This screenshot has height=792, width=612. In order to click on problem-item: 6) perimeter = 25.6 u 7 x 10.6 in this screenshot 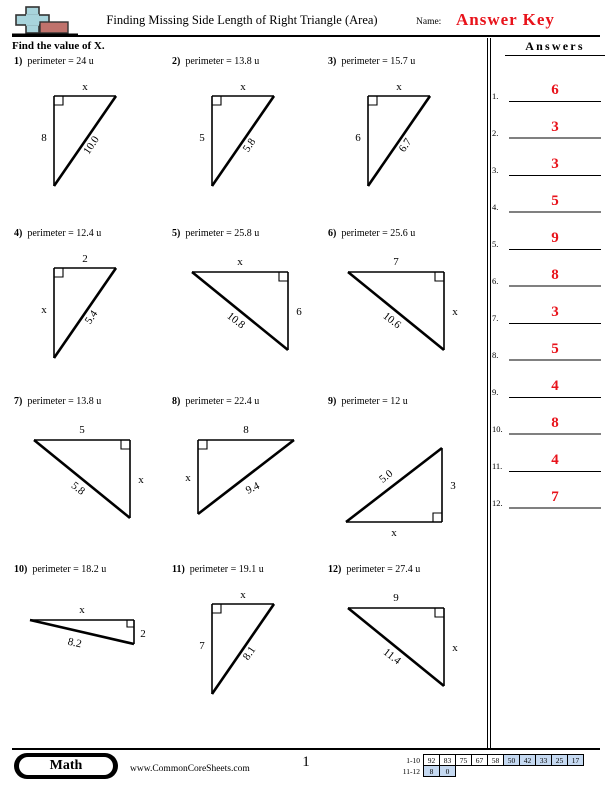, I will do `click(400, 312)`.